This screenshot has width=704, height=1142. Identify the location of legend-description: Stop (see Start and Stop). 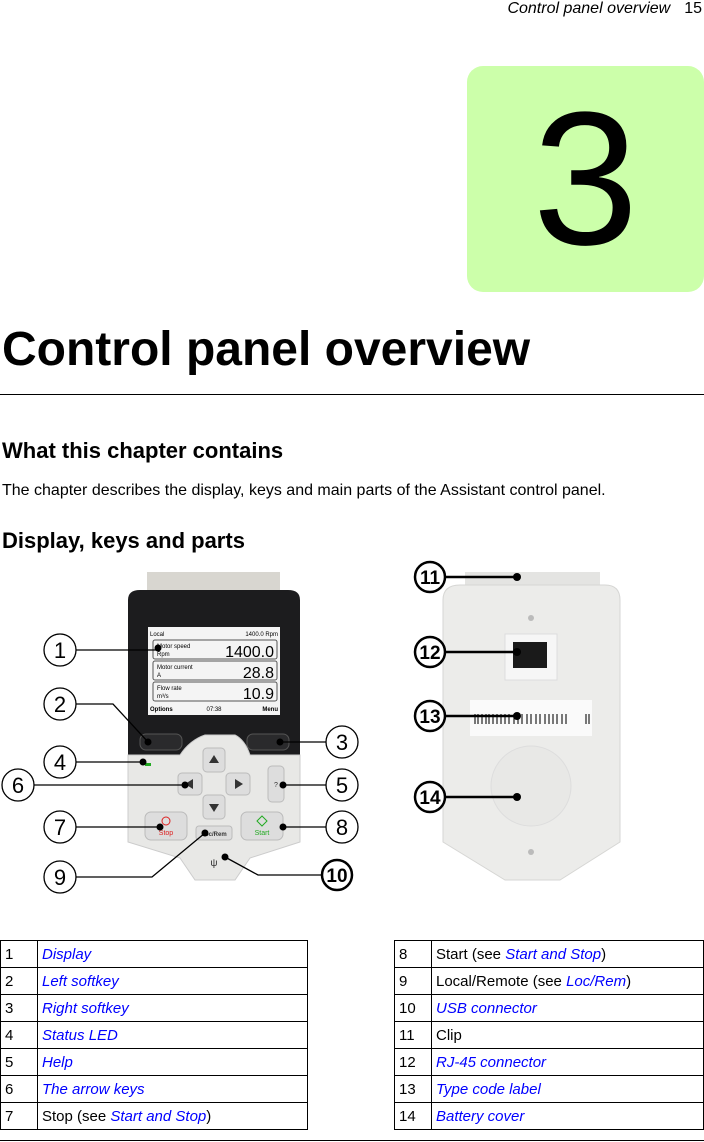
(172, 1116).